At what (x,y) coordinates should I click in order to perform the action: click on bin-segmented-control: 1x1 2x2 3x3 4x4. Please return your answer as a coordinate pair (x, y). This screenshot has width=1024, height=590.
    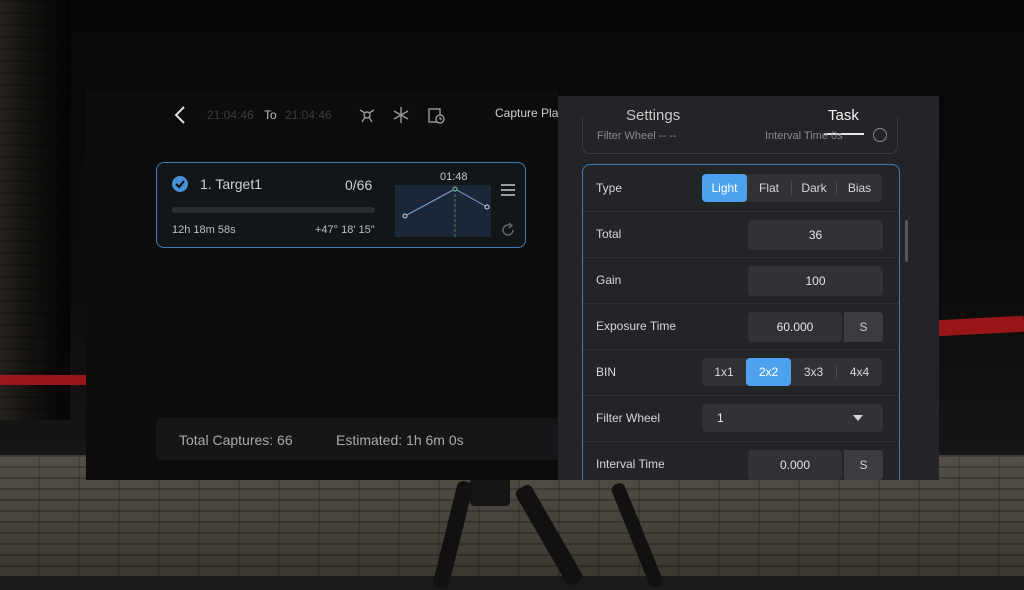
    Looking at the image, I should click on (792, 372).